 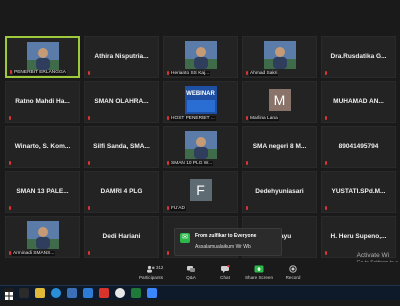 I want to click on webinar-poster: WEBINAR, so click(x=200, y=100).